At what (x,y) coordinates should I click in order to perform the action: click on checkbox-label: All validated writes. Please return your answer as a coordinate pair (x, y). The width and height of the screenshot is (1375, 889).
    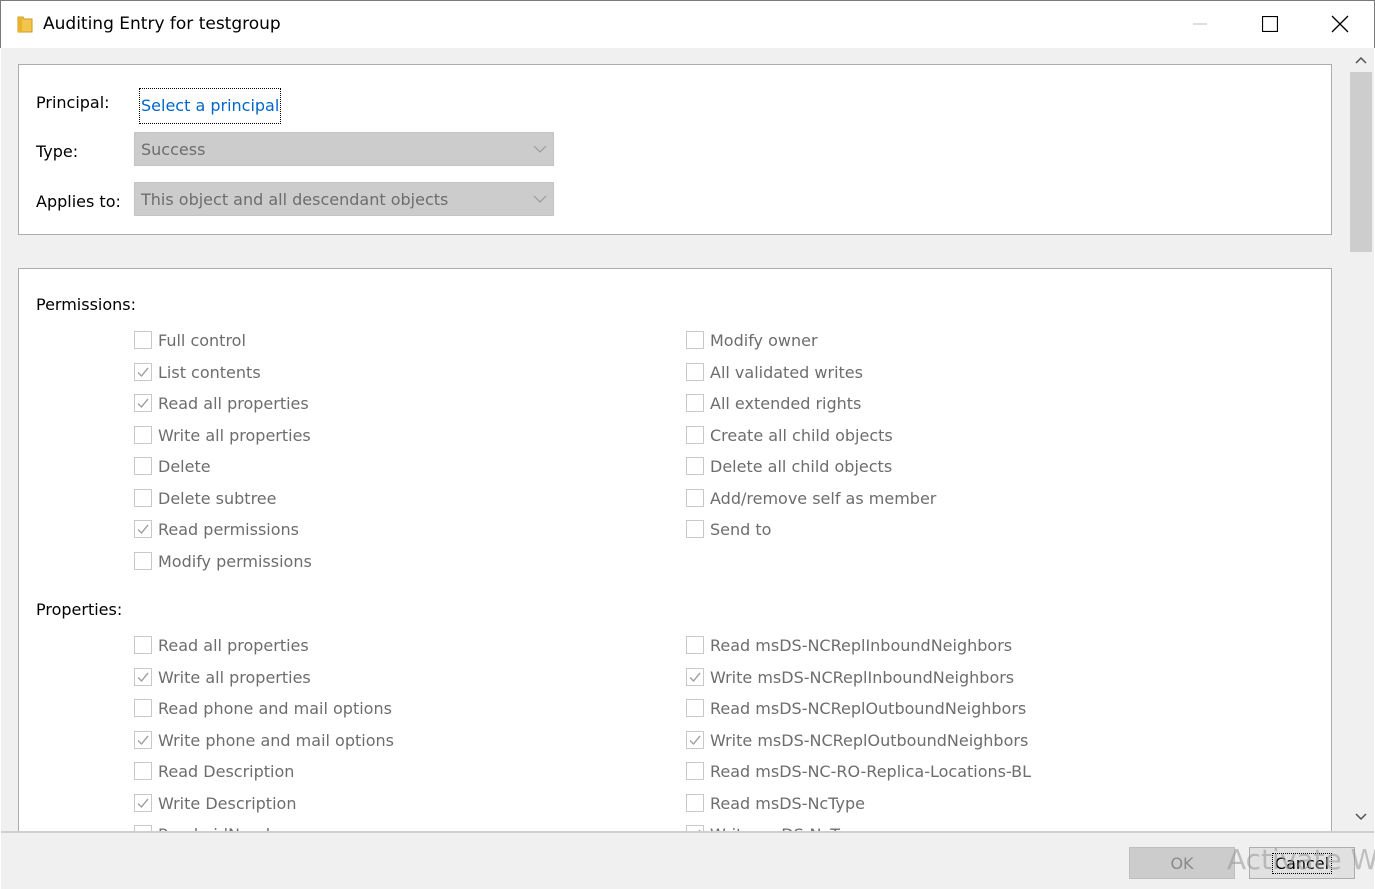
    Looking at the image, I should click on (786, 372).